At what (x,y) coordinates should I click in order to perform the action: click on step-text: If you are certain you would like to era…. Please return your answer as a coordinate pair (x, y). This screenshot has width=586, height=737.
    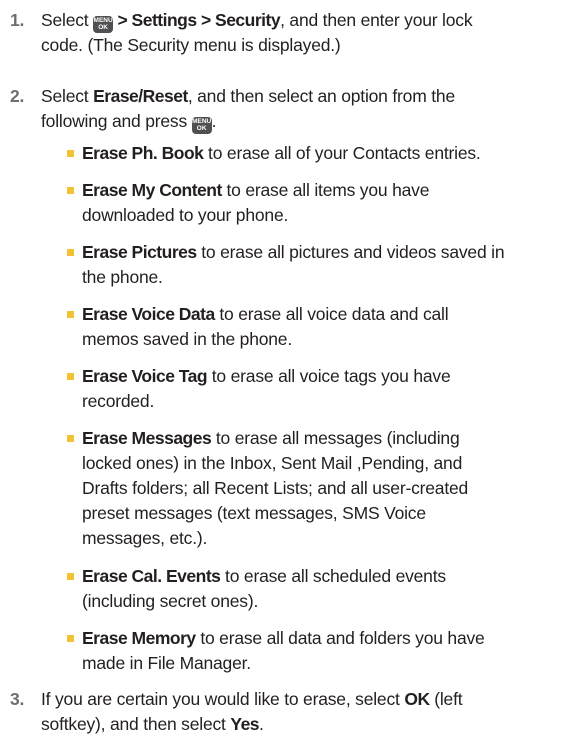
    Looking at the image, I should click on (252, 711).